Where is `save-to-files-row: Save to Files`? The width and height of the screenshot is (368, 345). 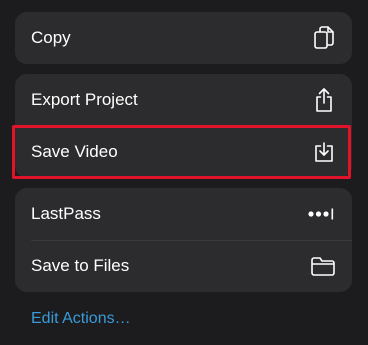
save-to-files-row: Save to Files is located at coordinates (183, 266).